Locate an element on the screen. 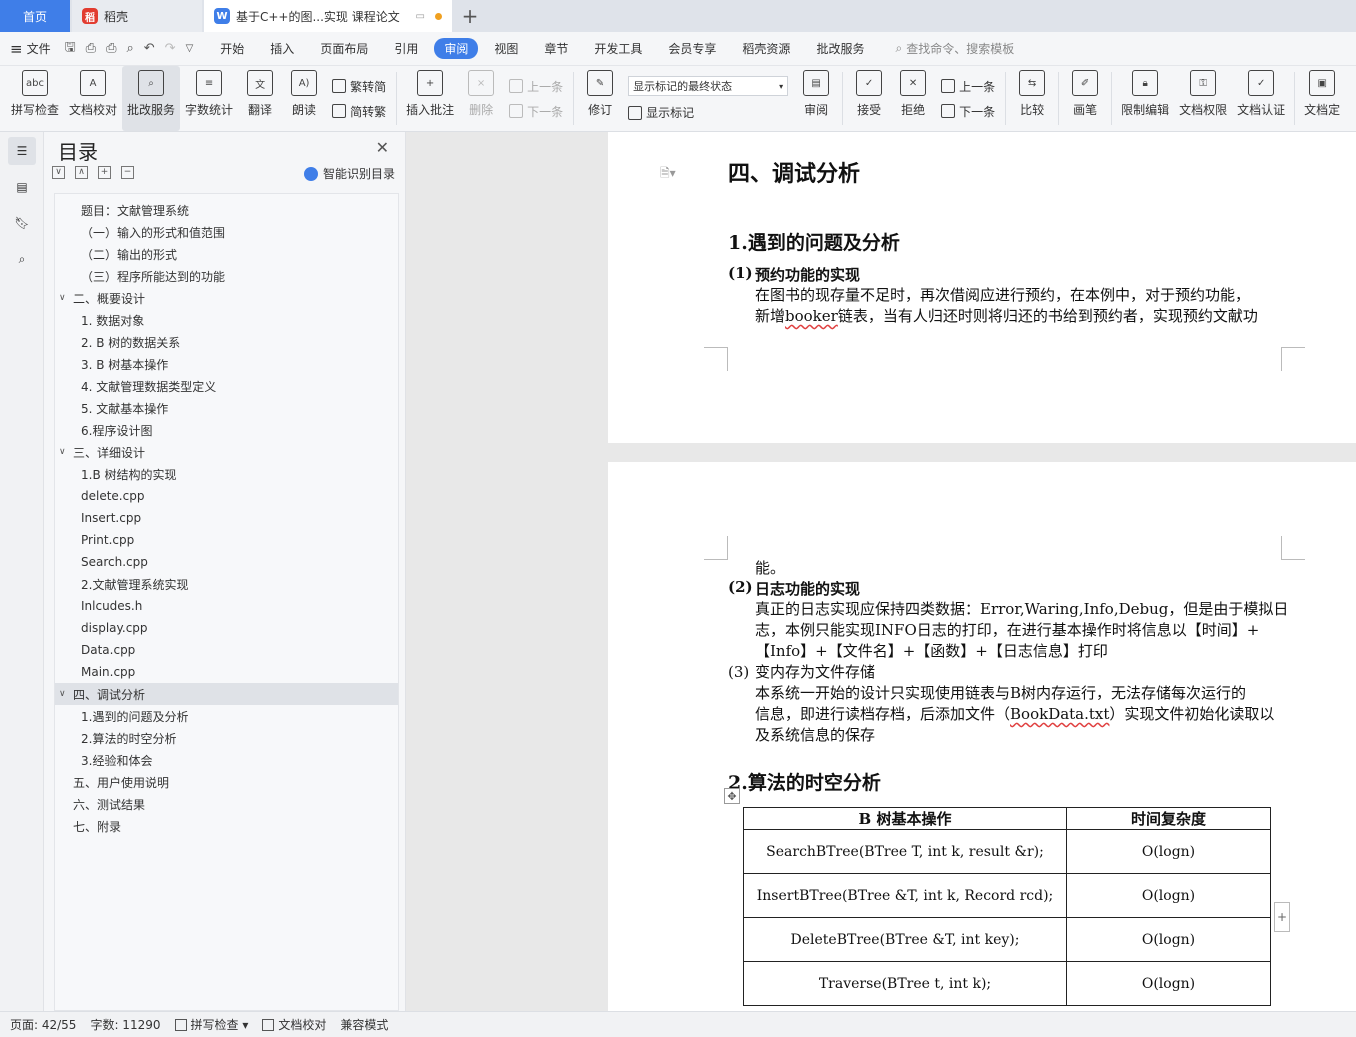 This screenshot has height=1037, width=1356. doc-finalize-button: ▣ 文档定 is located at coordinates (1322, 98).